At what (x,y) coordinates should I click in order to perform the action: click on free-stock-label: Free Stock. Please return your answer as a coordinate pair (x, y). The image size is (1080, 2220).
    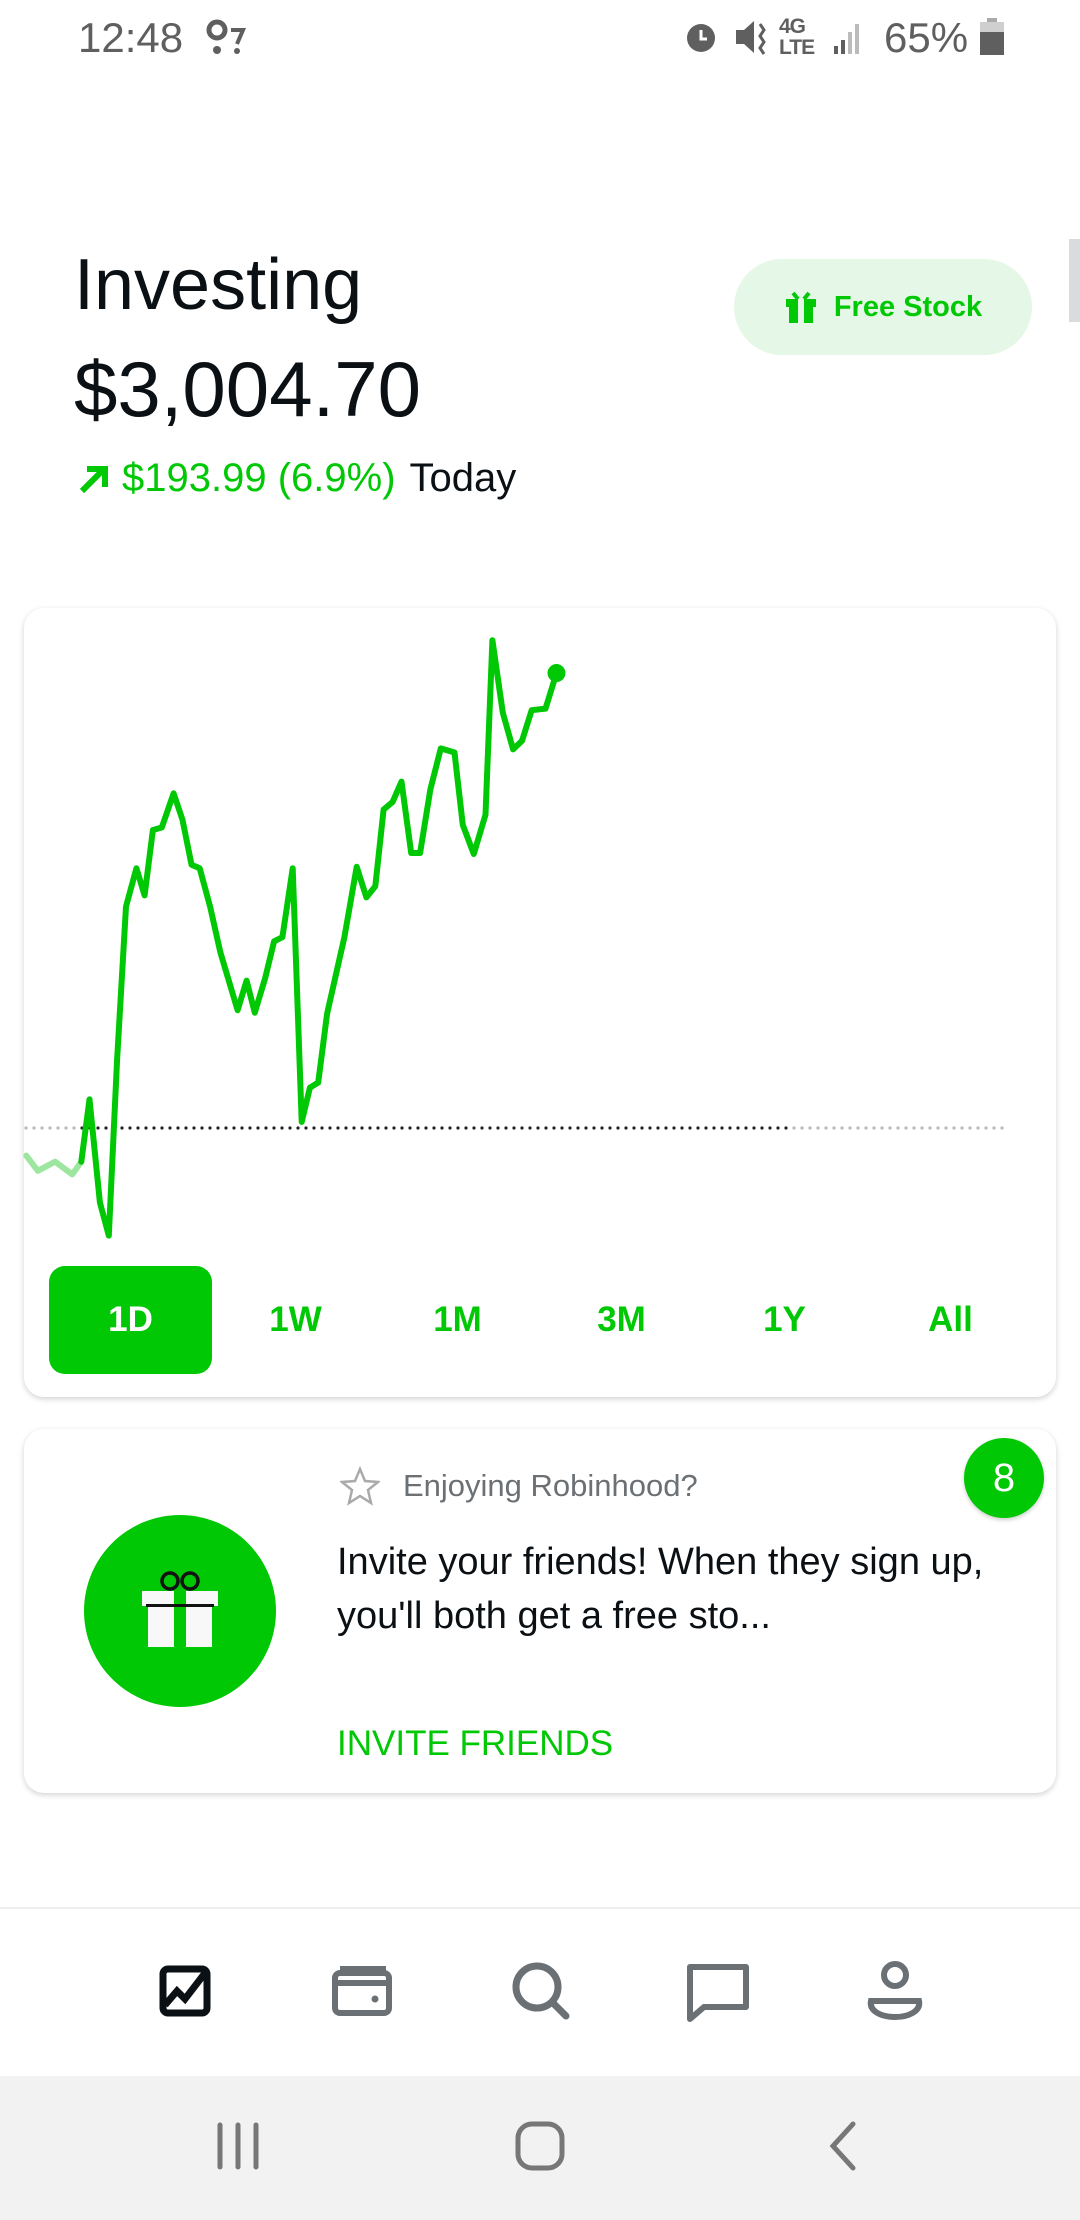
    Looking at the image, I should click on (908, 306).